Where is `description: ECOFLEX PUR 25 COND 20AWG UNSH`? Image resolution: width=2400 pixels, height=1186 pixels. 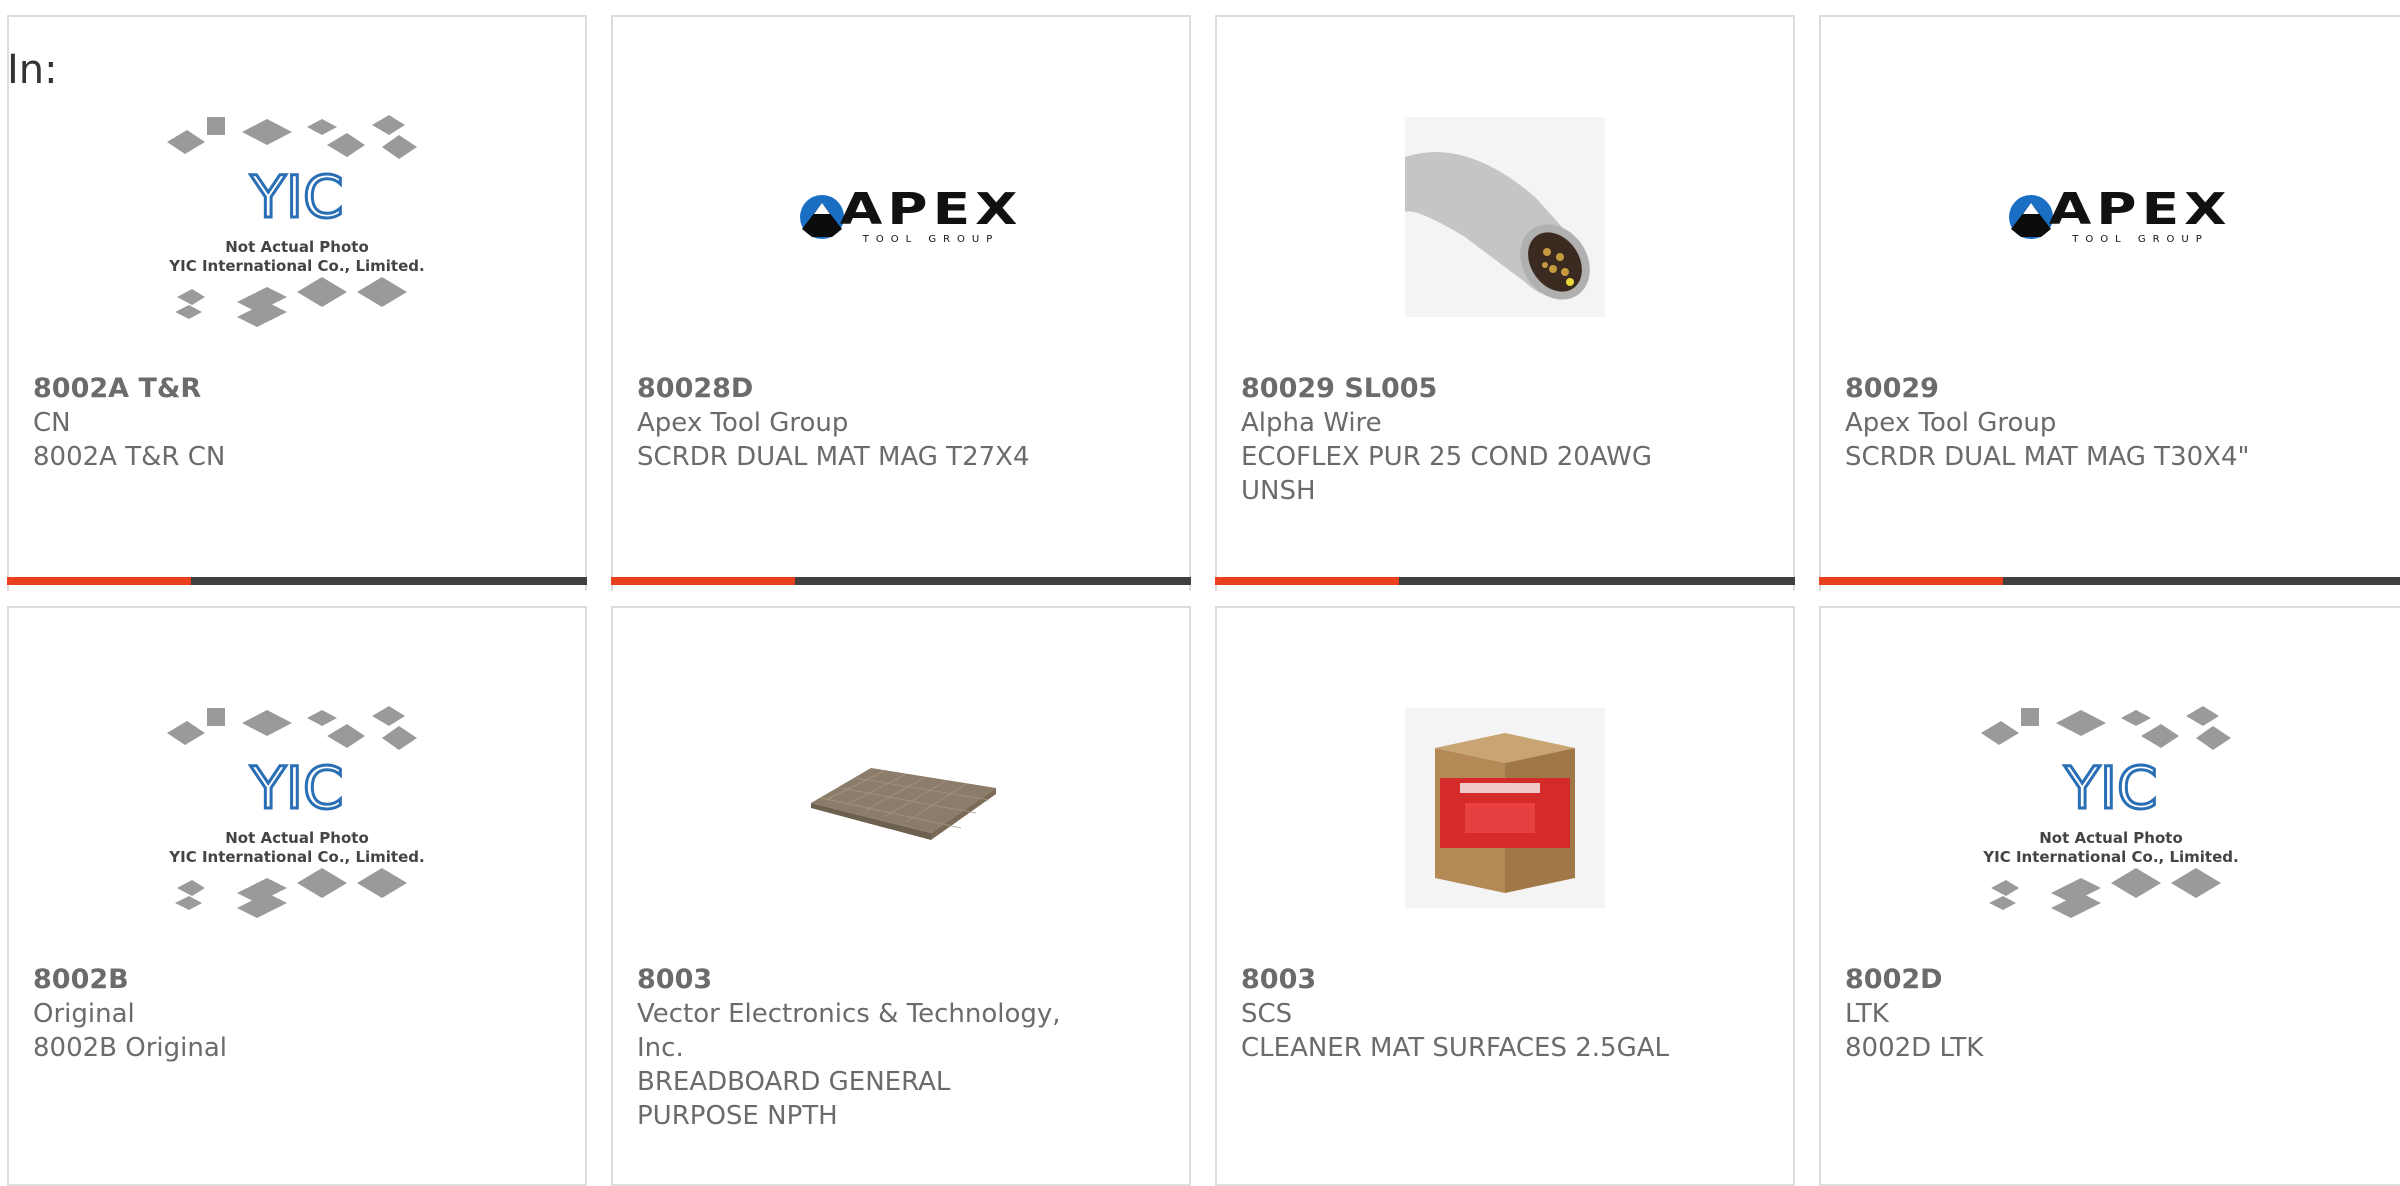
description: ECOFLEX PUR 25 COND 20AWG UNSH is located at coordinates (1447, 474).